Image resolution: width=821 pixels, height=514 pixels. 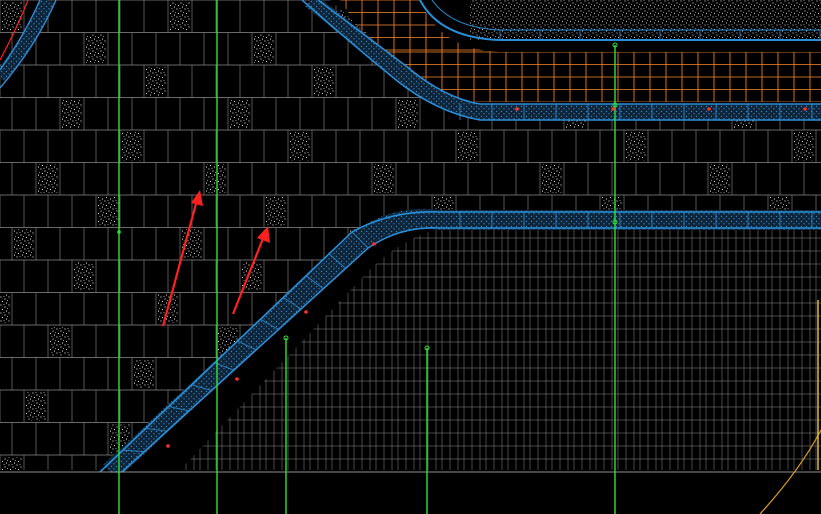 I want to click on empty-margin-bottom, so click(x=410, y=493).